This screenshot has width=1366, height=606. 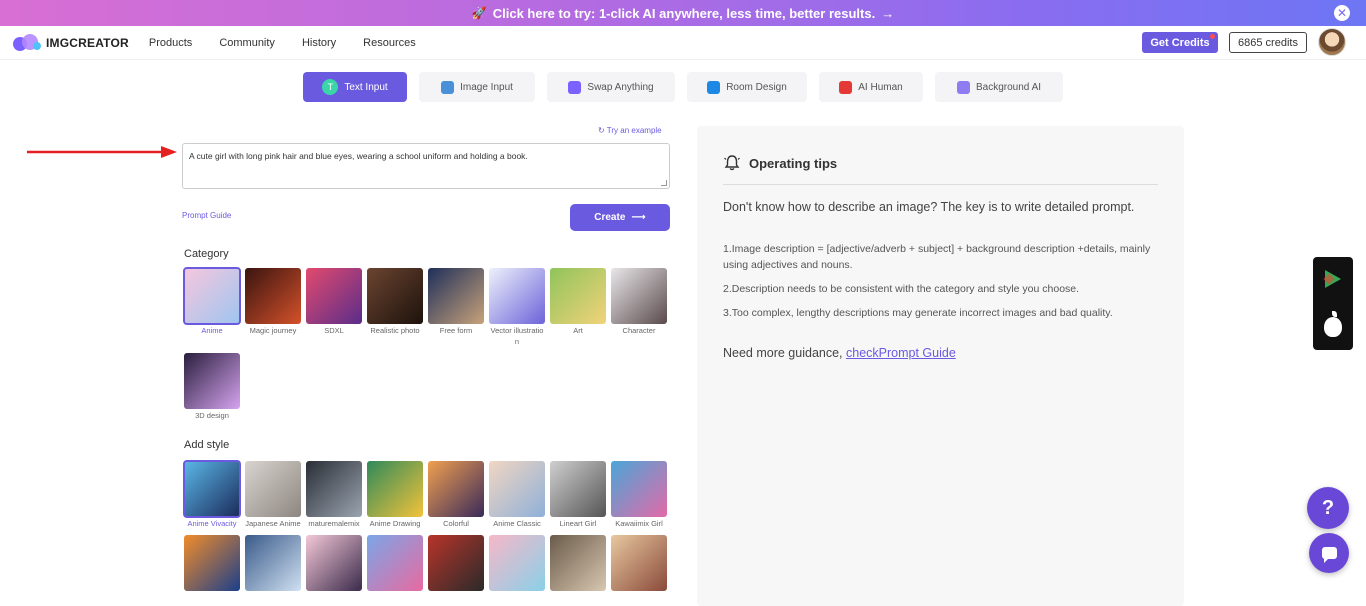 I want to click on category-item: Realistic photo, so click(x=395, y=307).